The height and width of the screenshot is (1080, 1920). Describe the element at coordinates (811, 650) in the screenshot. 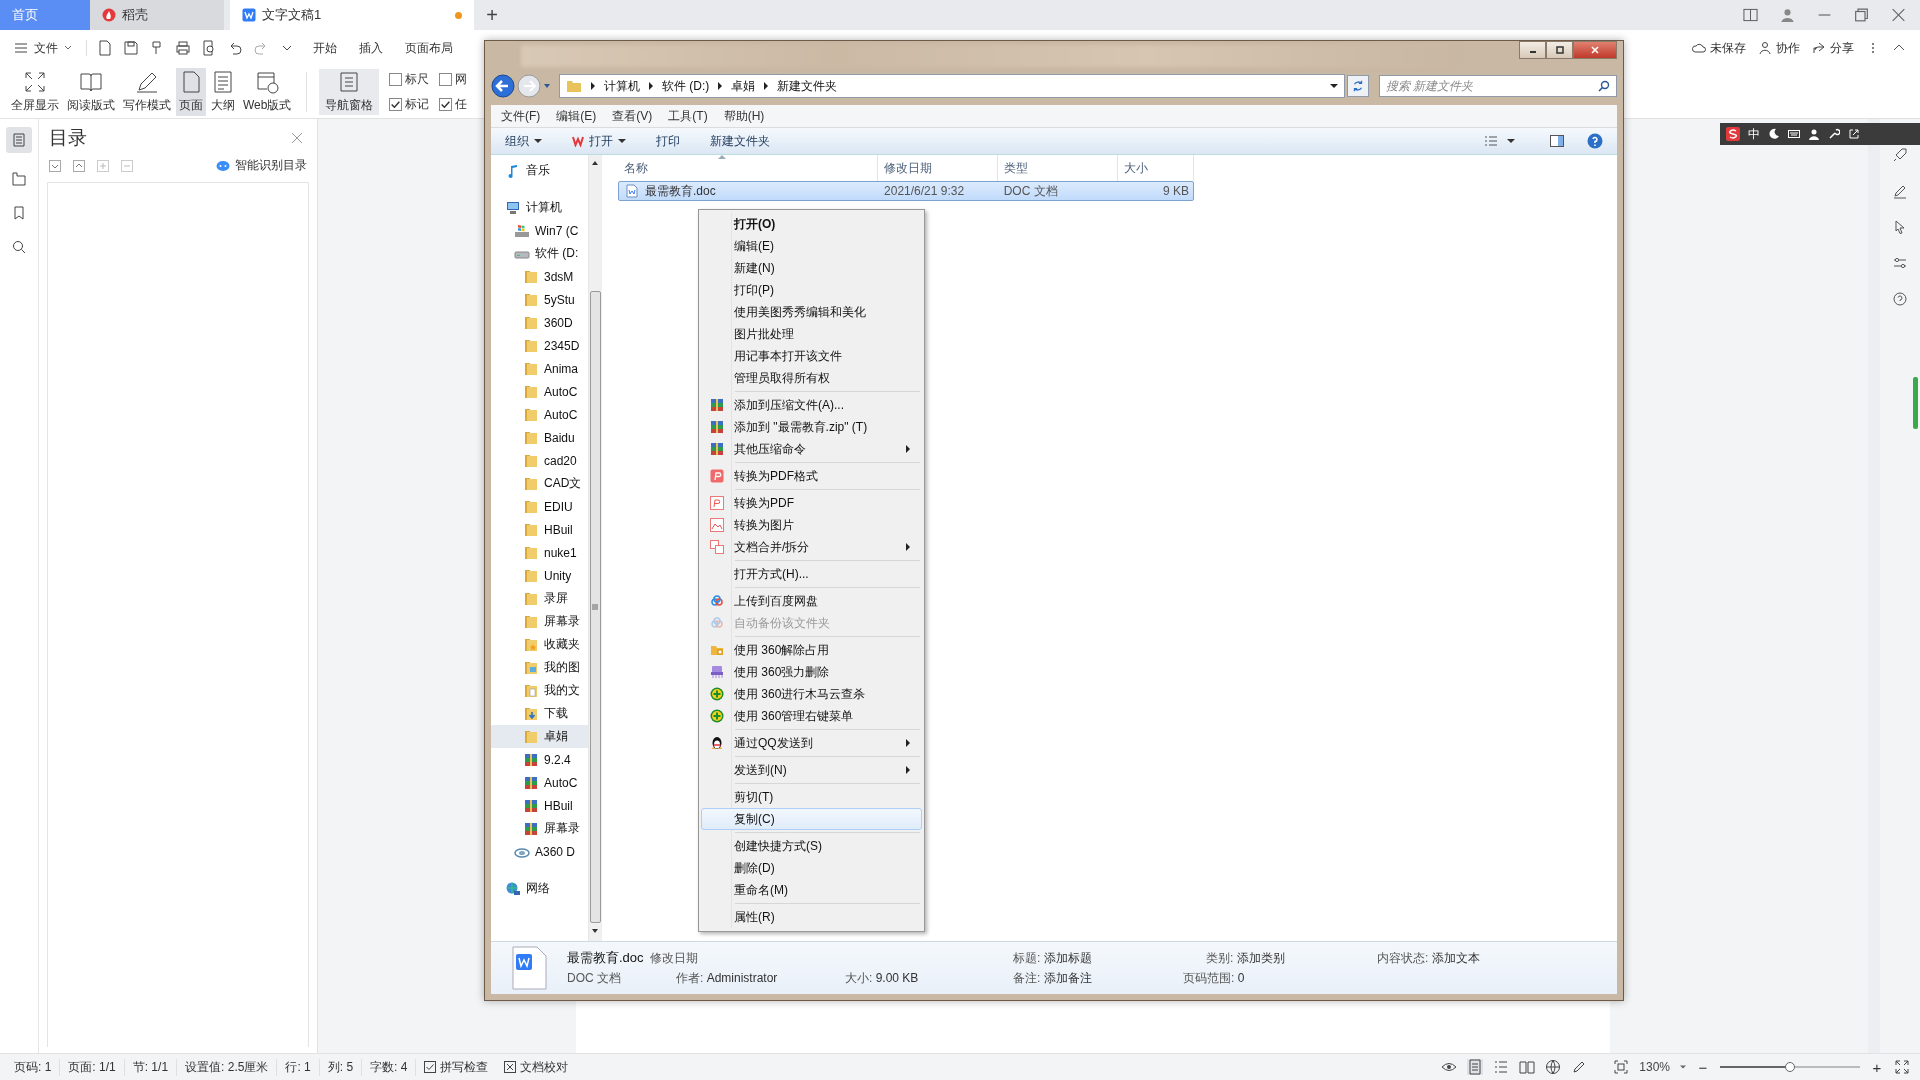

I see `menu-item: 使用 360解除占用` at that location.